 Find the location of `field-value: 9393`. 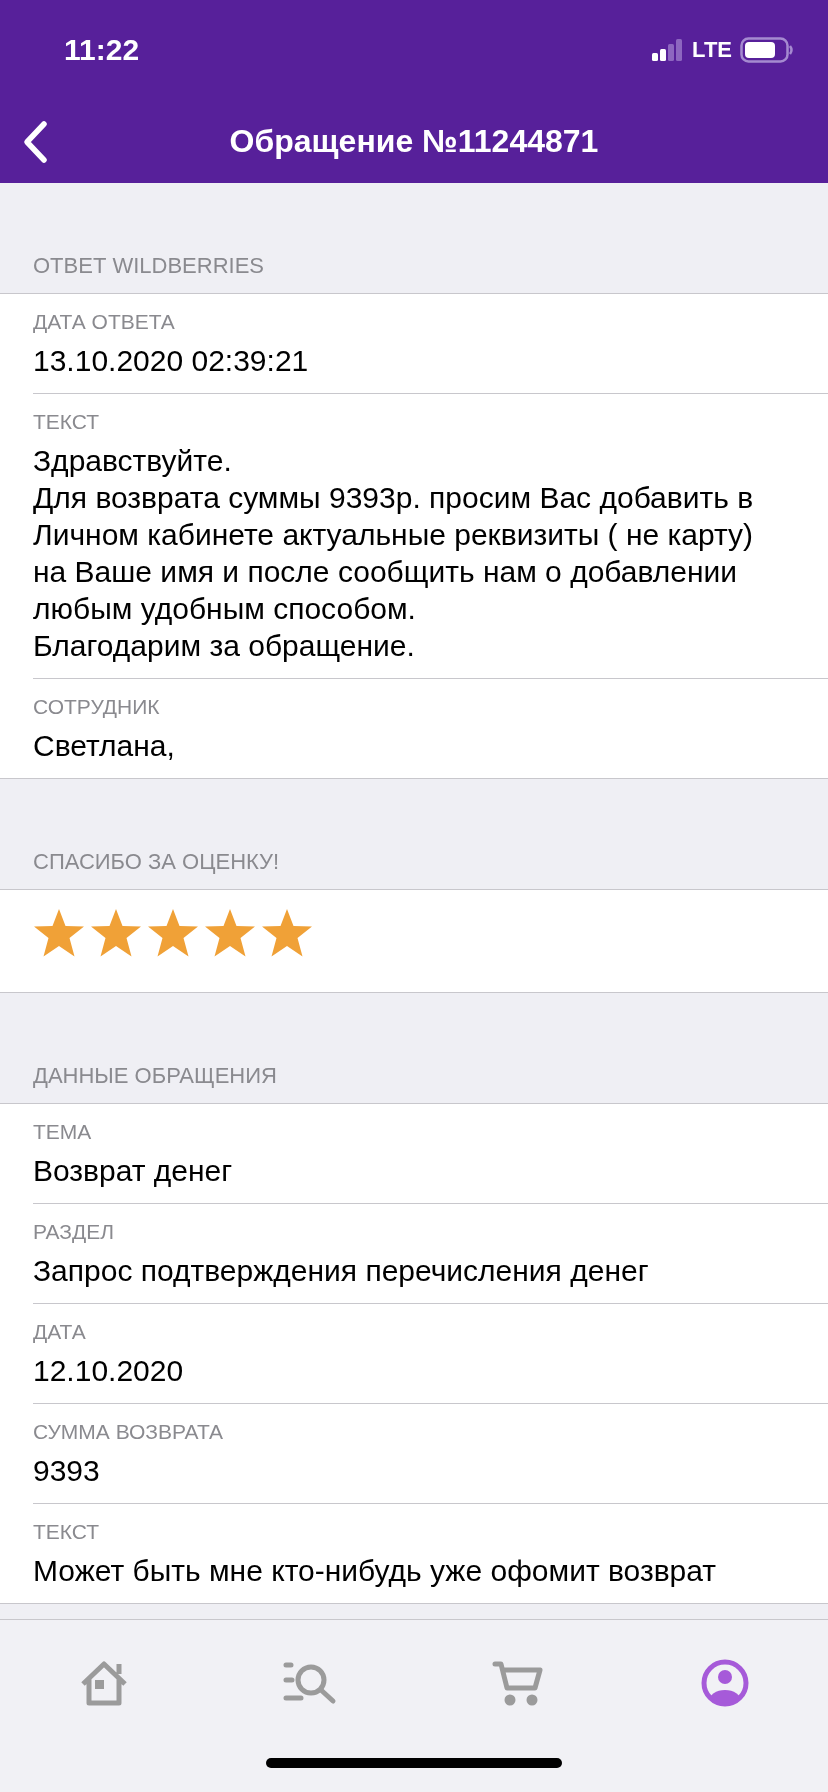

field-value: 9393 is located at coordinates (67, 1471).